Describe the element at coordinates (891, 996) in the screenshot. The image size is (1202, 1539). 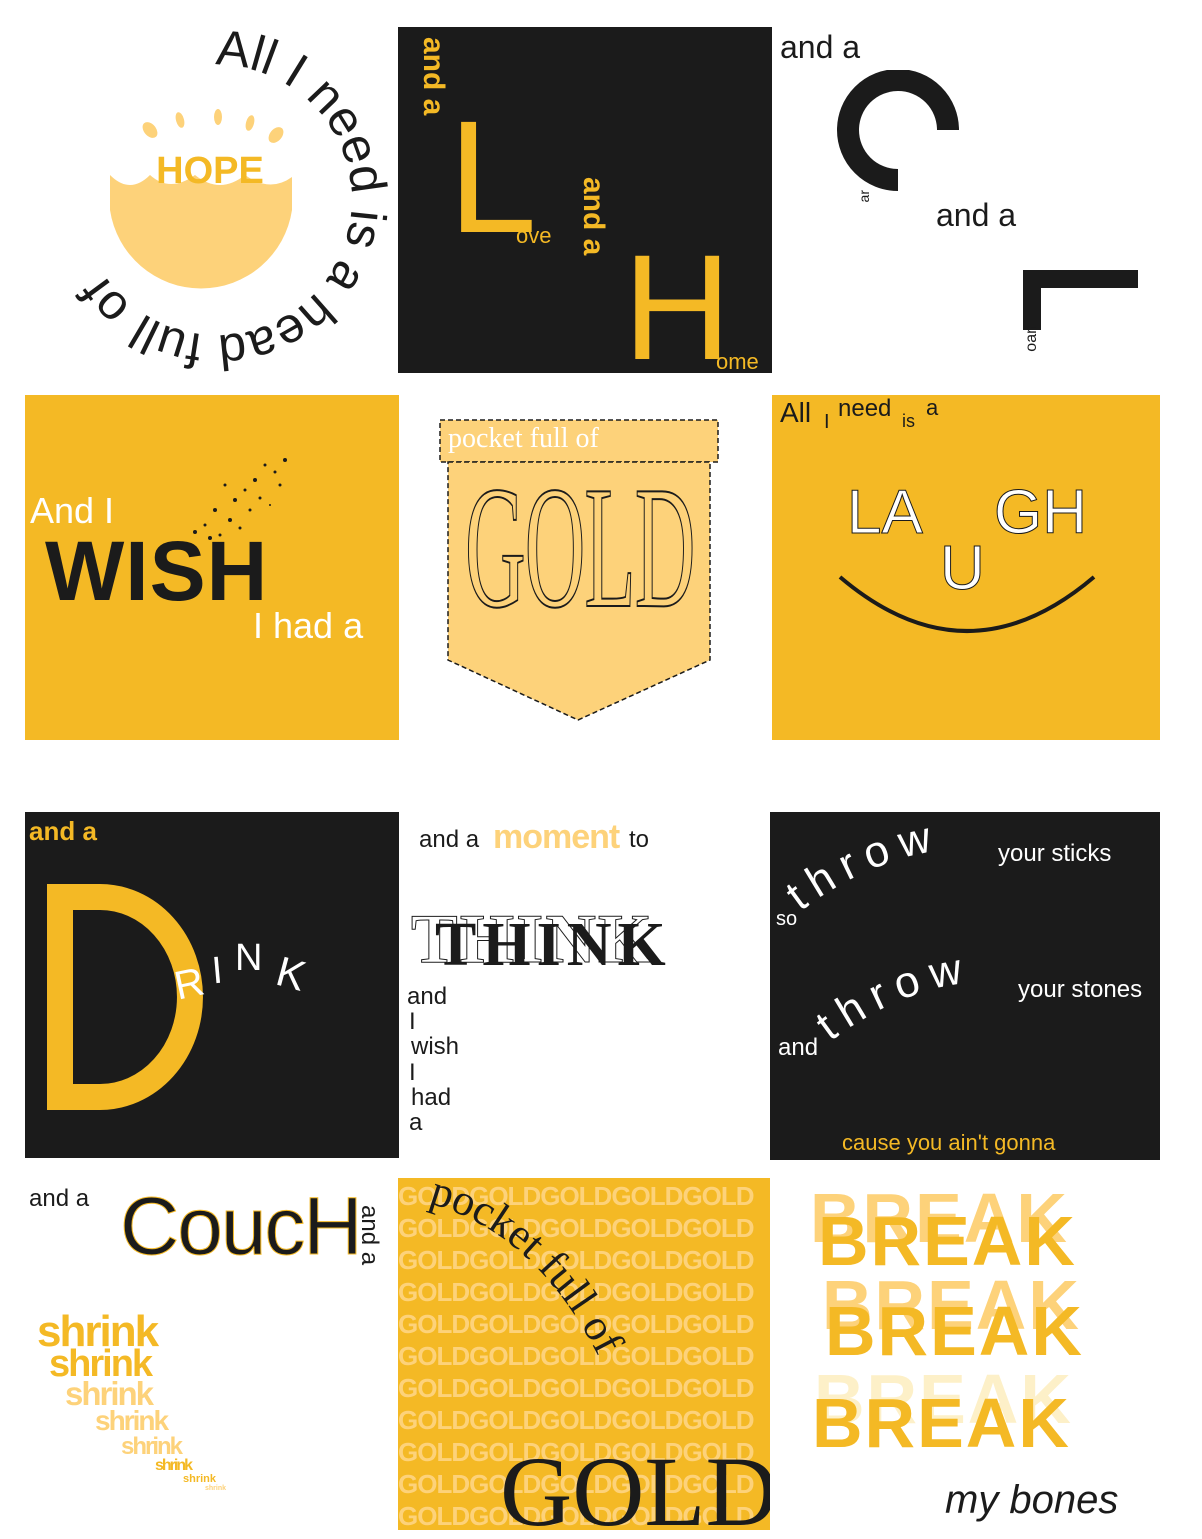
I see `throw-arc-2: throw` at that location.